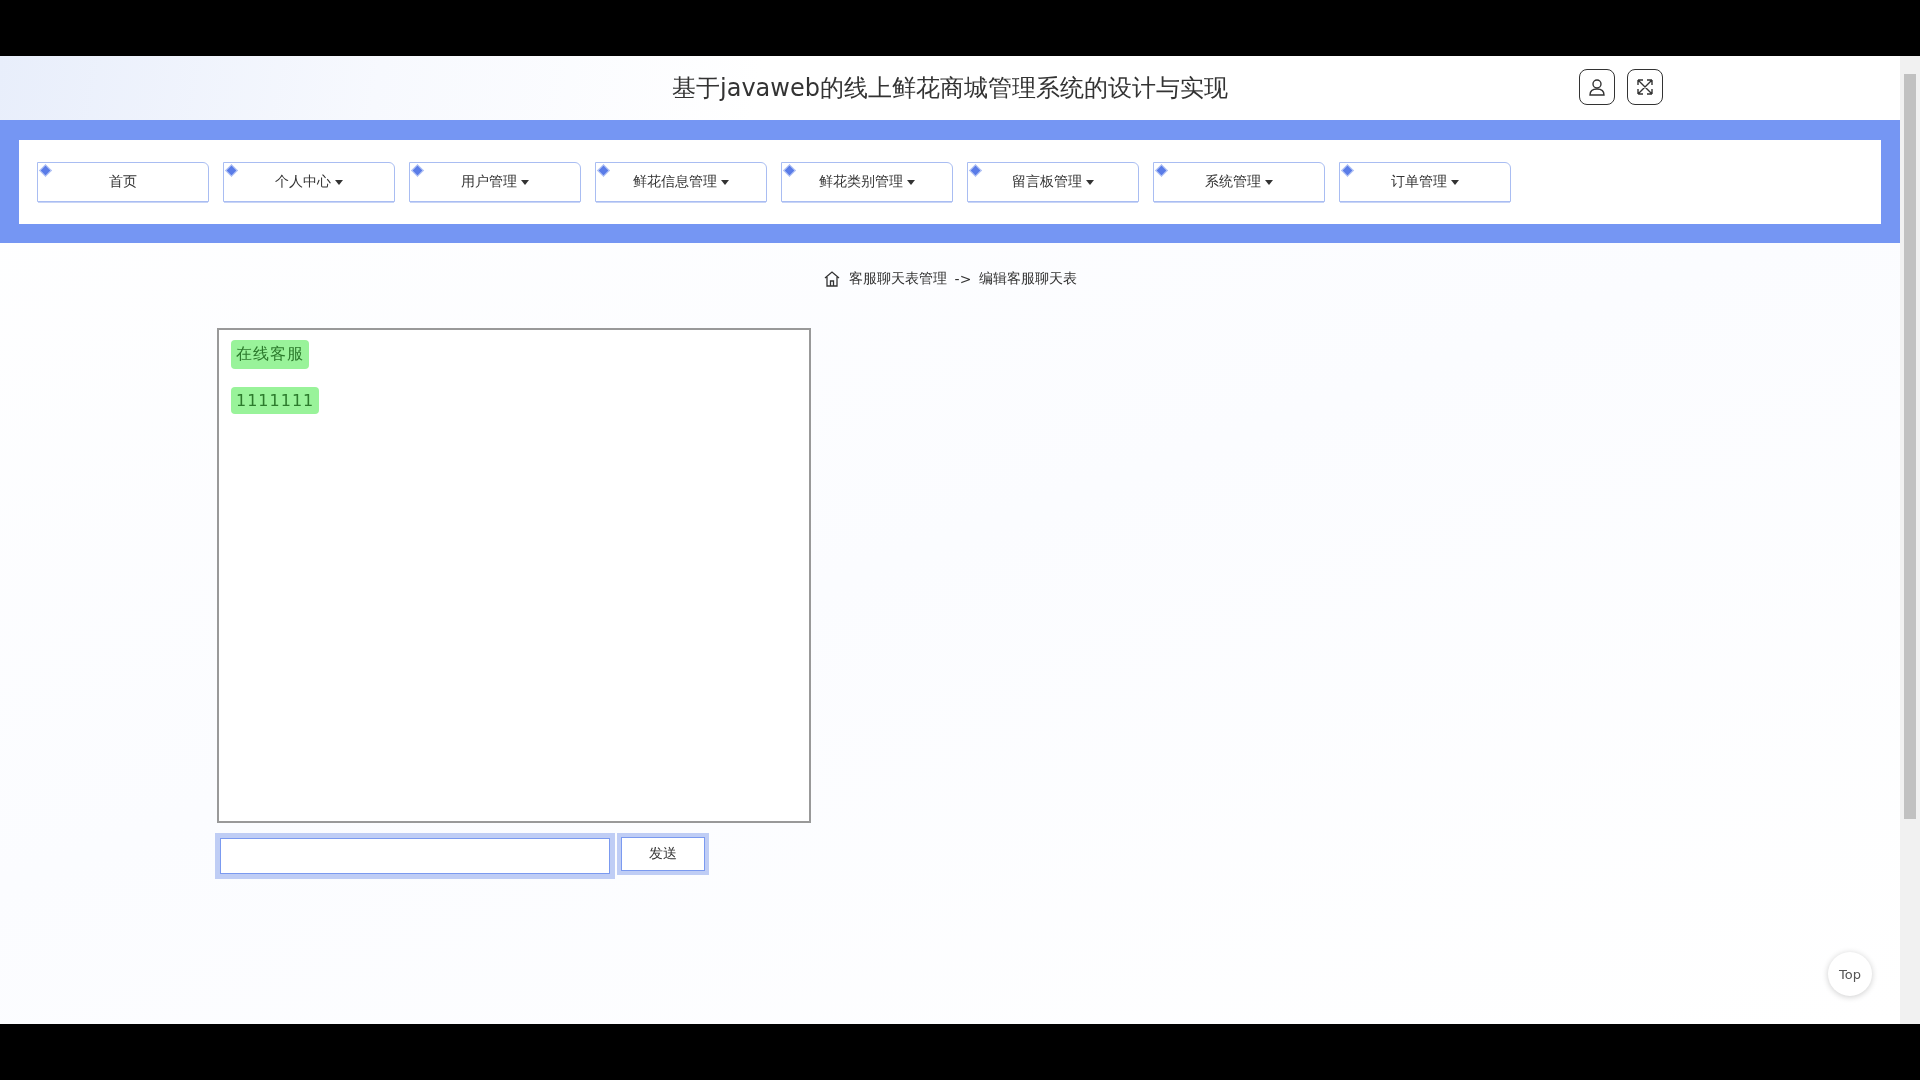  I want to click on nav-menu-item: 首页, so click(123, 182).